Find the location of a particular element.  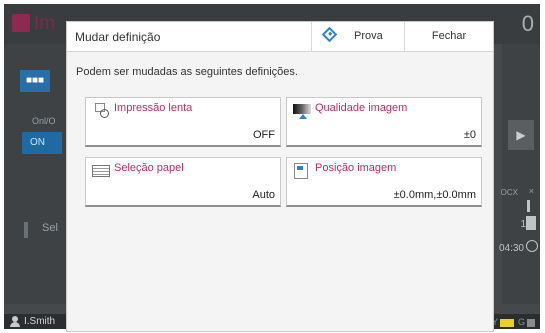

left-panel: ■■■ Onl/O ON Sel is located at coordinates (35, 174).